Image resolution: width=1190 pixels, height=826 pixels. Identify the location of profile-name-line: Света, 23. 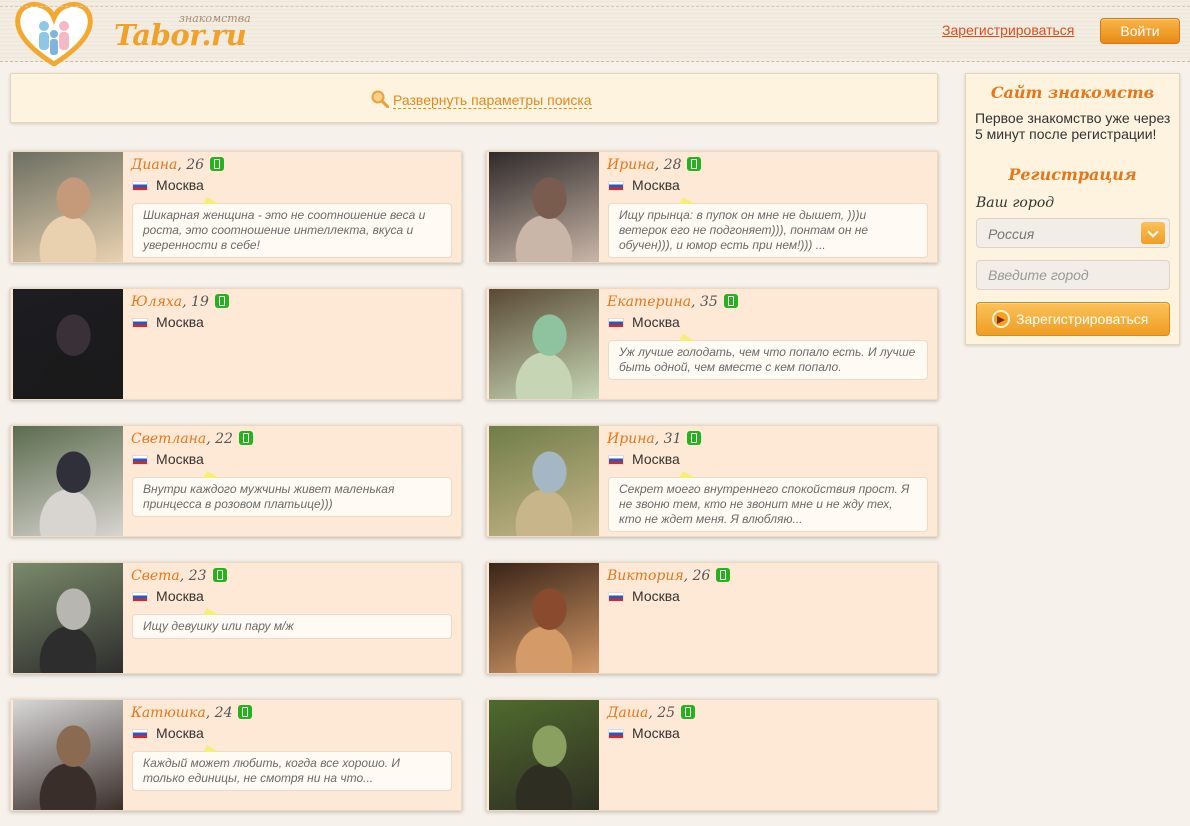
(179, 576).